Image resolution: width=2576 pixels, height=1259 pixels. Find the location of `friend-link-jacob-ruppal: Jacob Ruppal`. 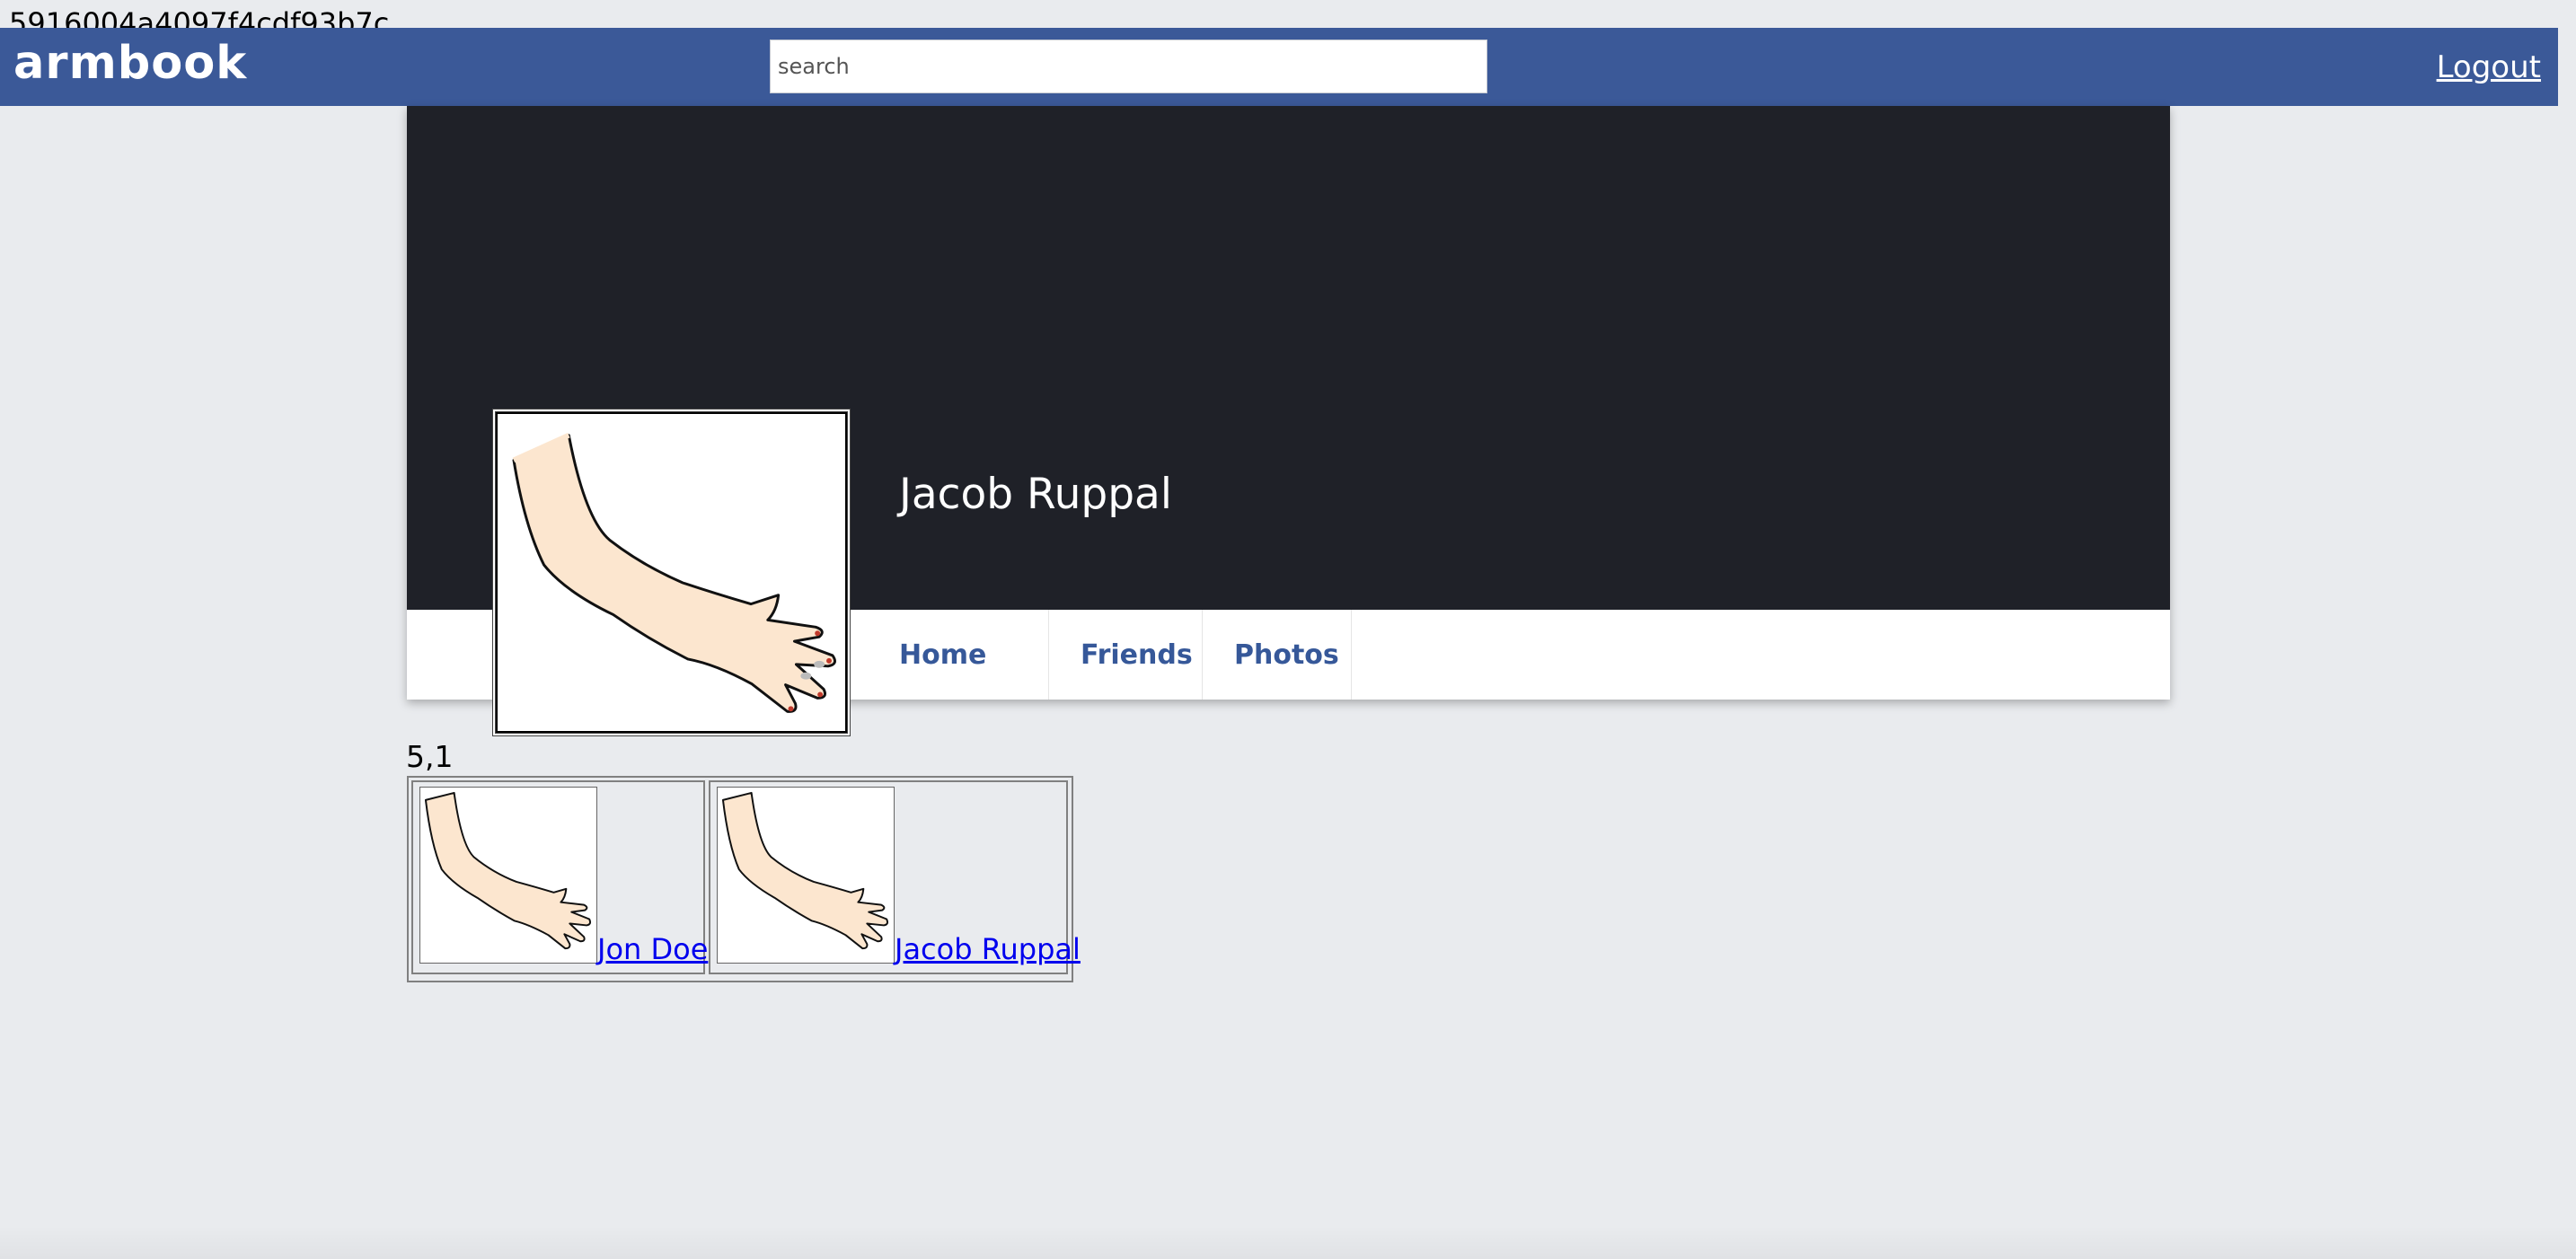

friend-link-jacob-ruppal: Jacob Ruppal is located at coordinates (988, 949).